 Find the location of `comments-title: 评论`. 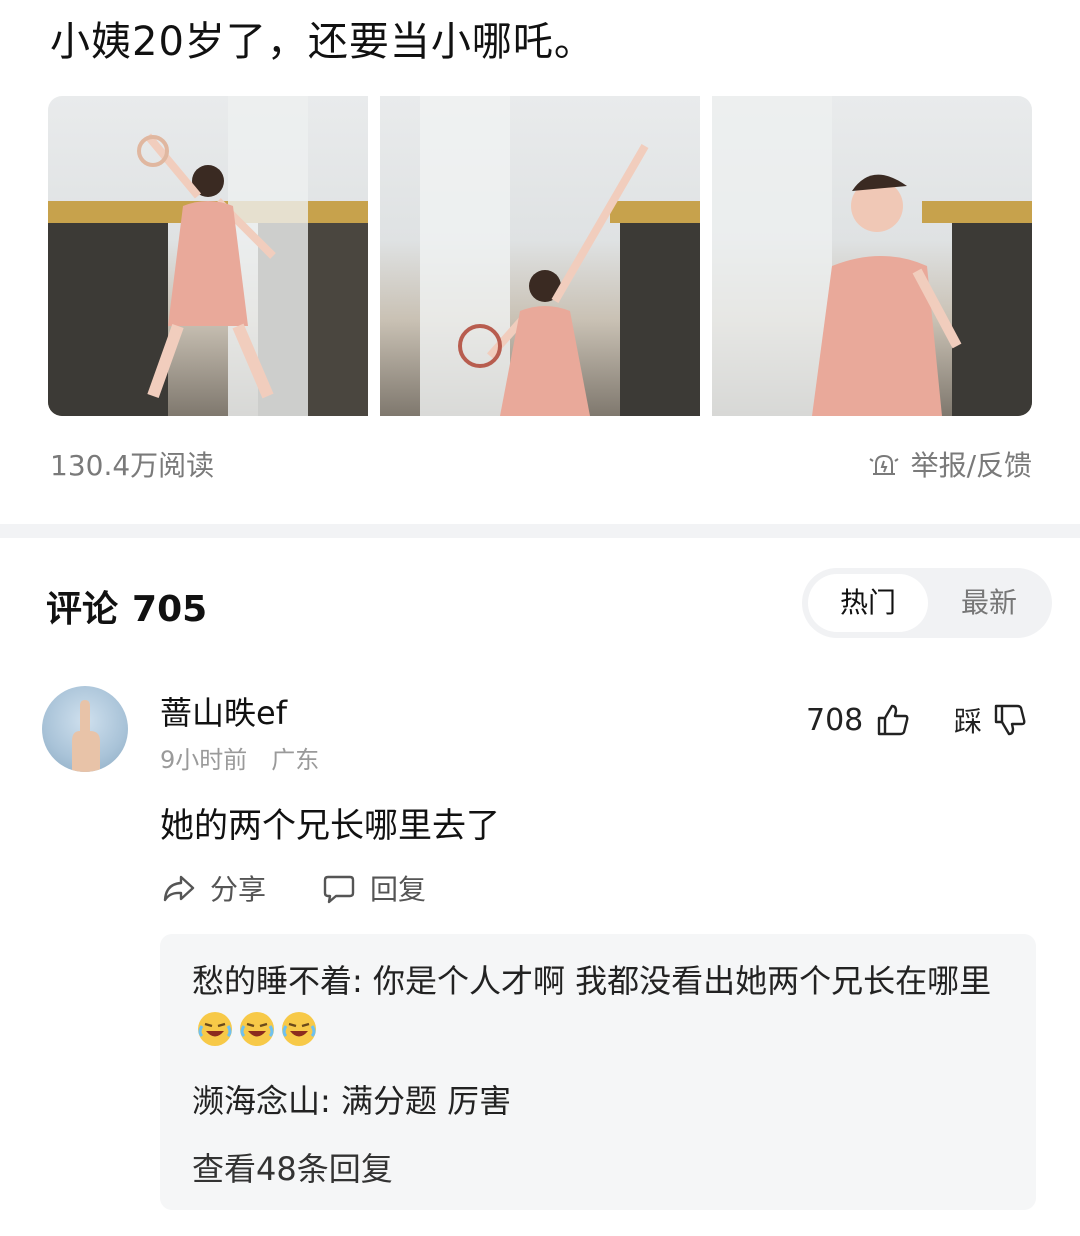

comments-title: 评论 is located at coordinates (82, 609).